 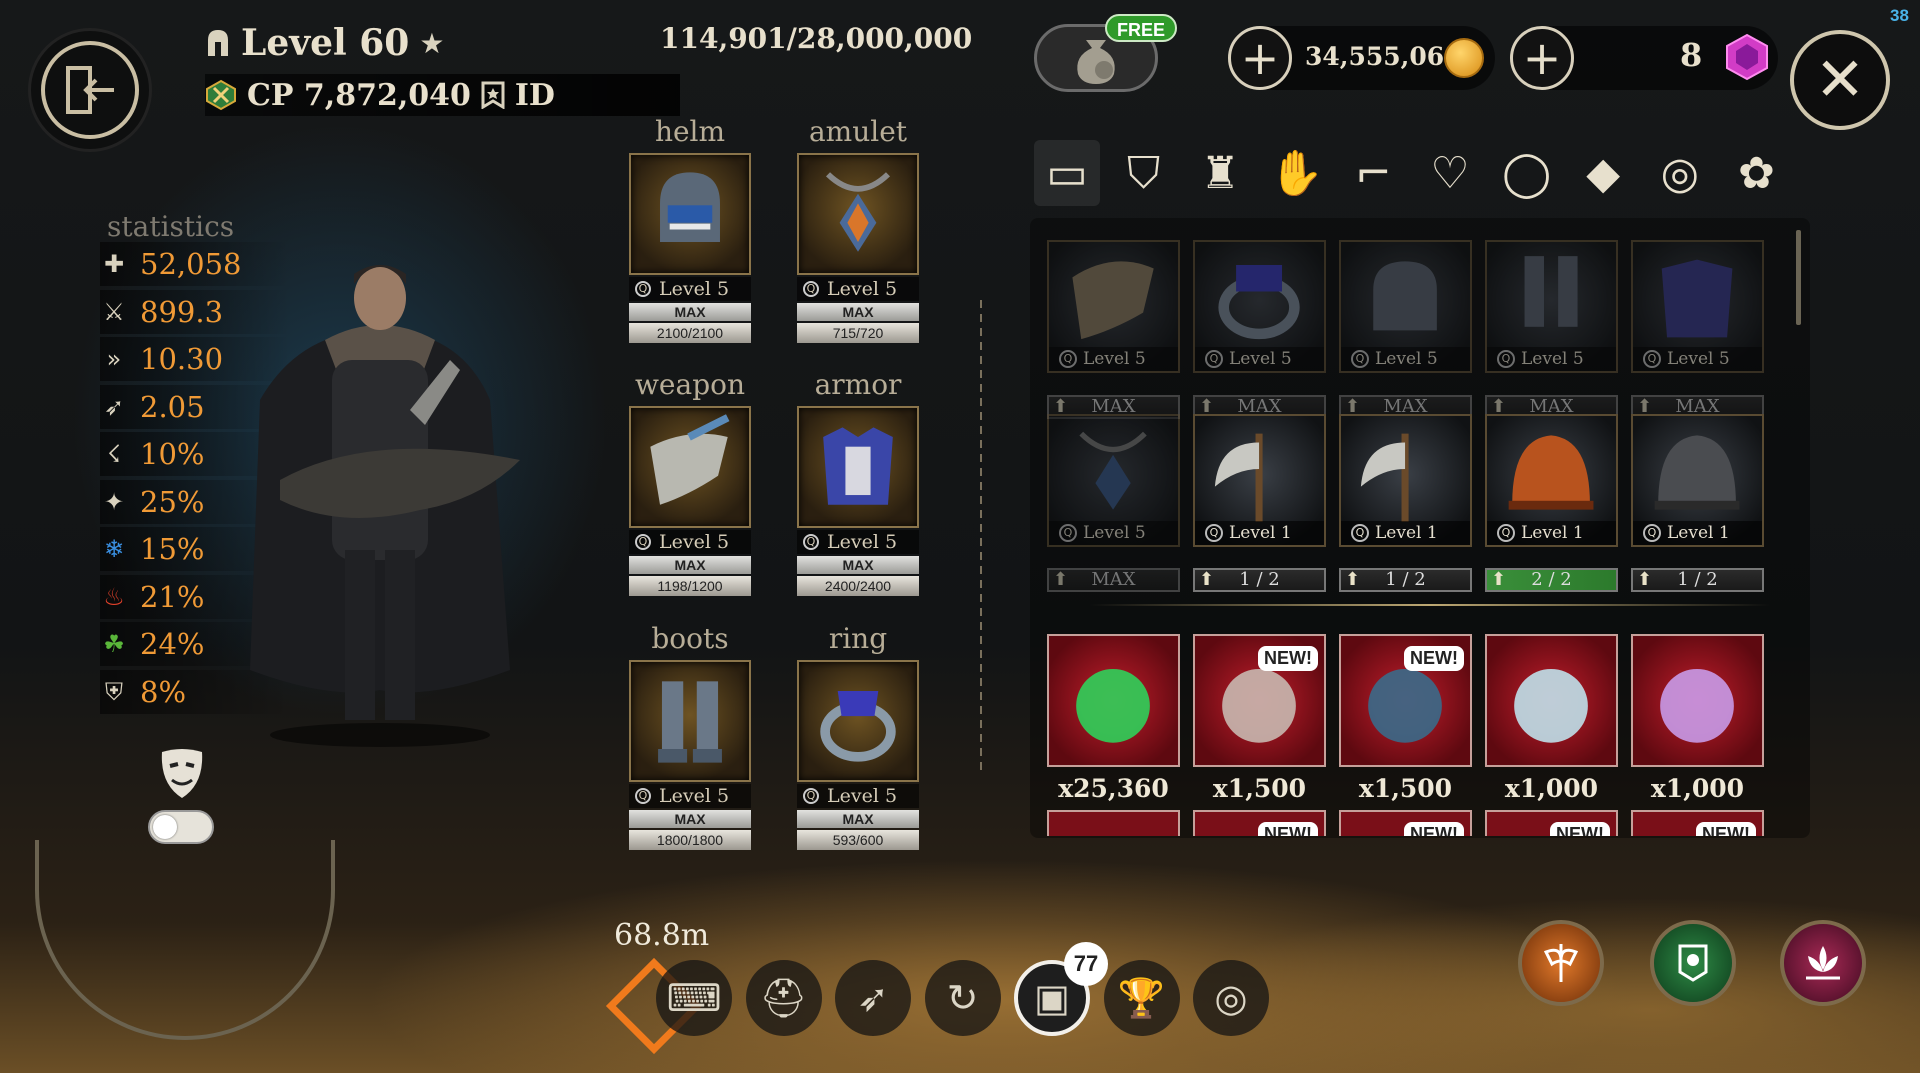 I want to click on plus-icon: +, so click(x=1542, y=58).